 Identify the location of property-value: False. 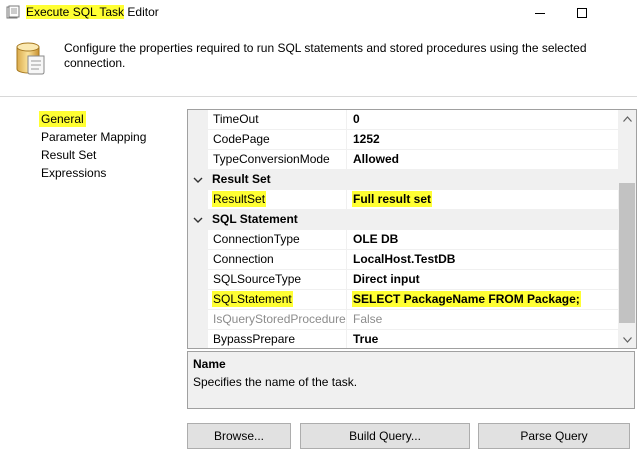
(483, 319).